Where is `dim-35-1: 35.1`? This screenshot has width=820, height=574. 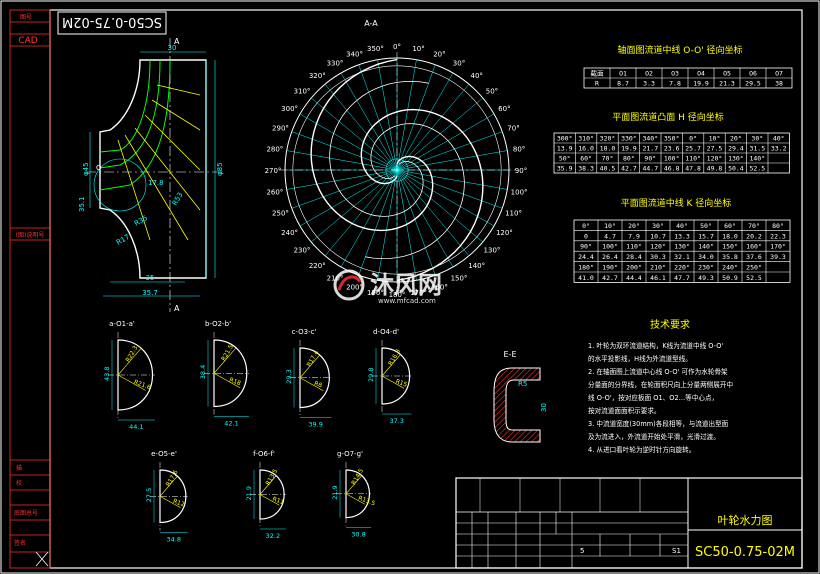
dim-35-1: 35.1 is located at coordinates (82, 204).